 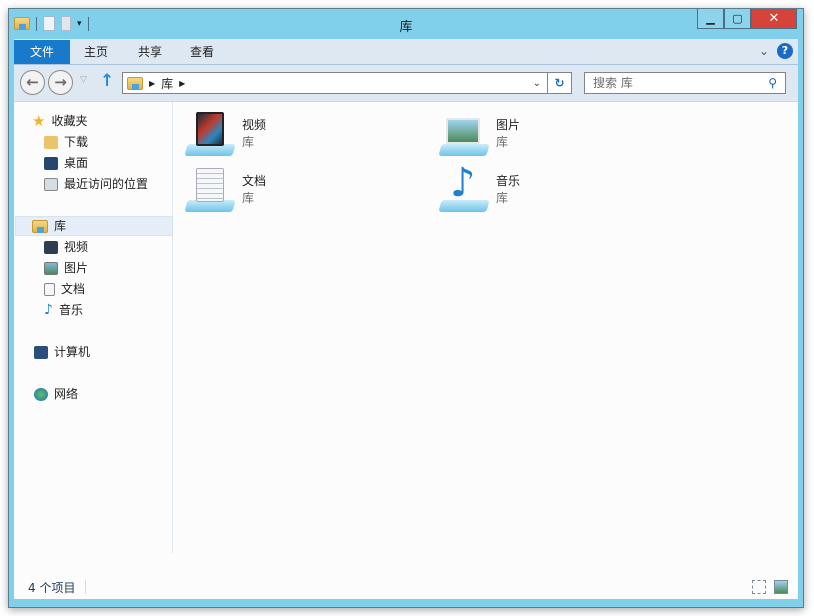 I want to click on search-input: 搜索 库 ⚲, so click(x=685, y=83).